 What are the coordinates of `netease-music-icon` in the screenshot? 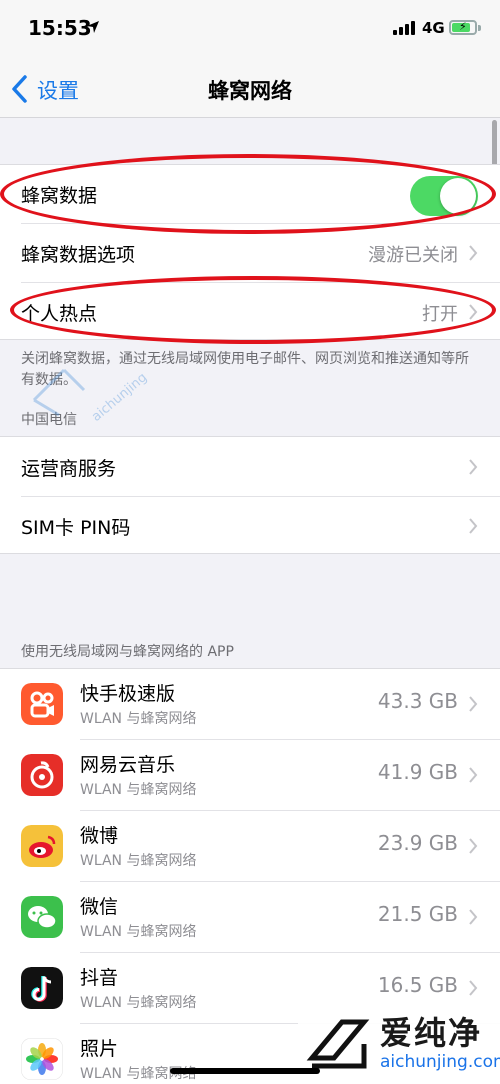 It's located at (42, 775).